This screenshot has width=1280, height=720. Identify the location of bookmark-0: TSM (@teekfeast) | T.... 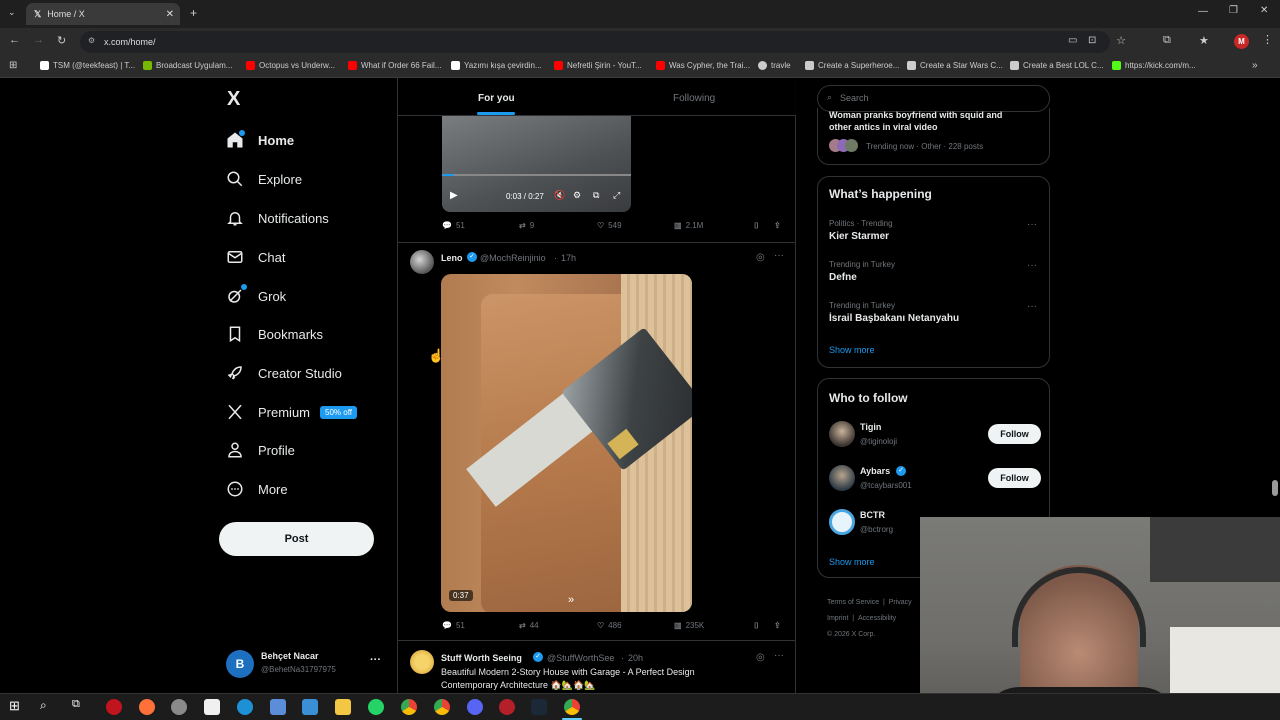
(87, 65).